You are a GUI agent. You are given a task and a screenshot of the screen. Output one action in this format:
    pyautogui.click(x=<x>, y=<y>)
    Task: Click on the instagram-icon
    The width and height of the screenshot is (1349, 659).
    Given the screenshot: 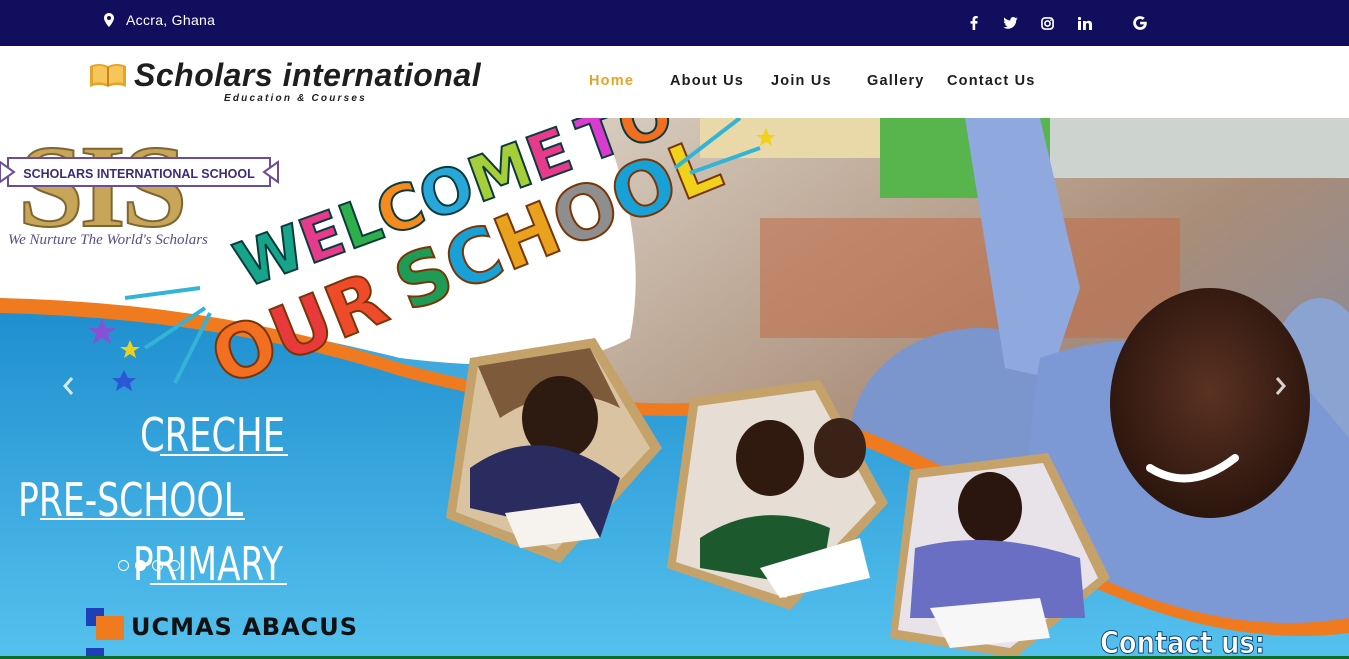 What is the action you would take?
    pyautogui.click(x=1047, y=23)
    